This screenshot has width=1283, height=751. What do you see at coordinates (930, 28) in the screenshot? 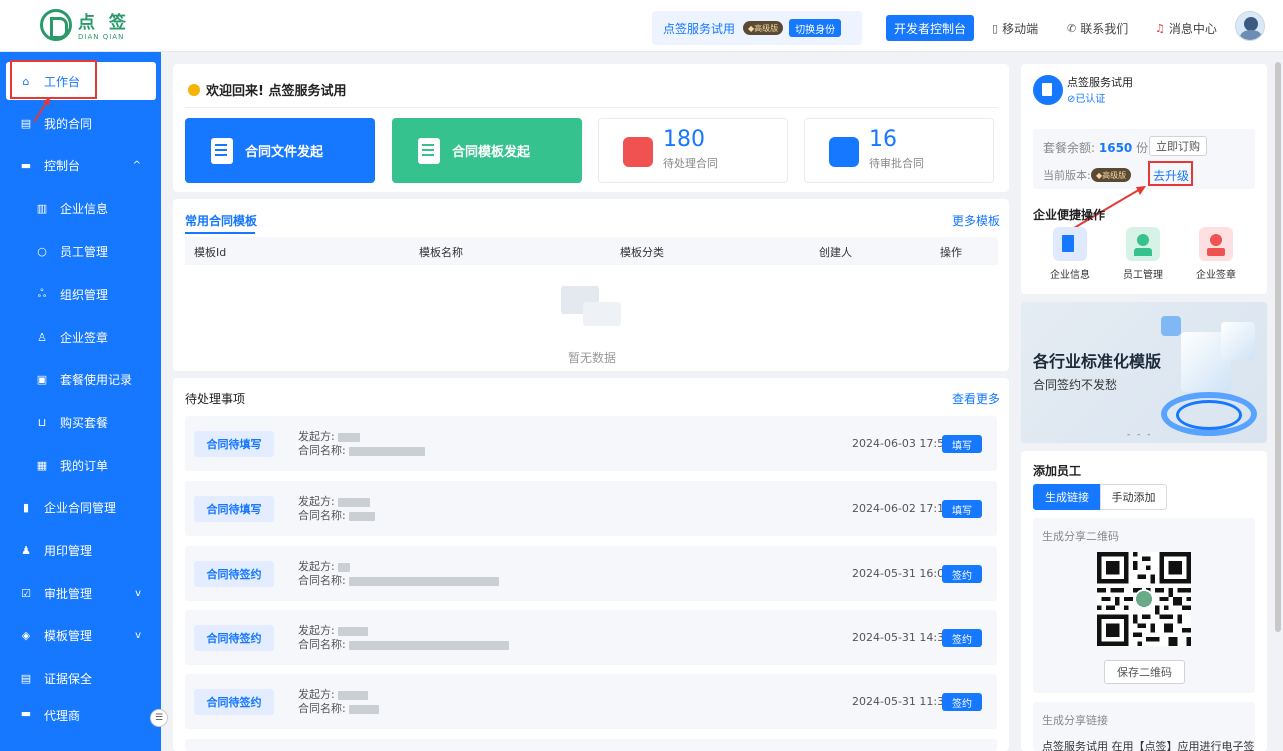
I see `developer-console-button: 开发者控制台` at bounding box center [930, 28].